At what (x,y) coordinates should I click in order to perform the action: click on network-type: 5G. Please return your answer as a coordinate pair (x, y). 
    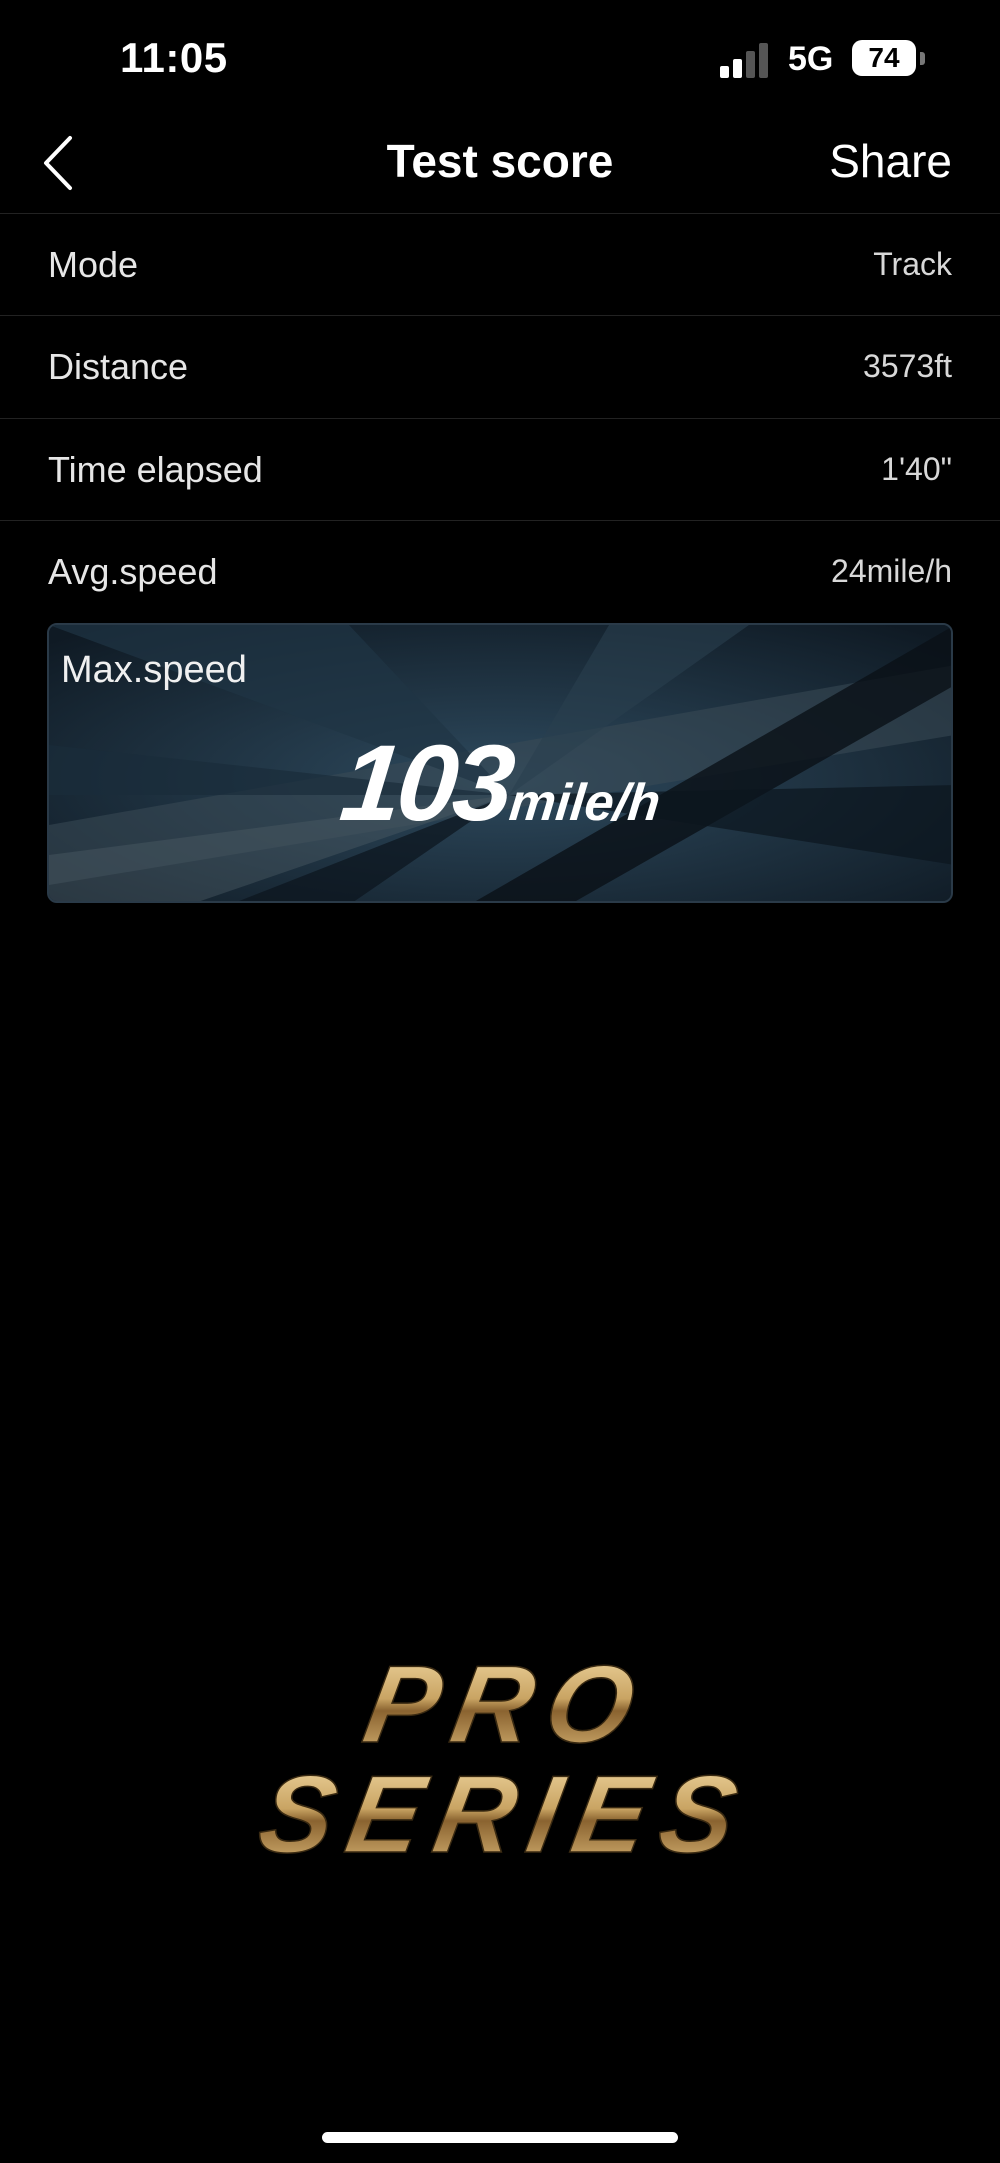
    Looking at the image, I should click on (811, 59).